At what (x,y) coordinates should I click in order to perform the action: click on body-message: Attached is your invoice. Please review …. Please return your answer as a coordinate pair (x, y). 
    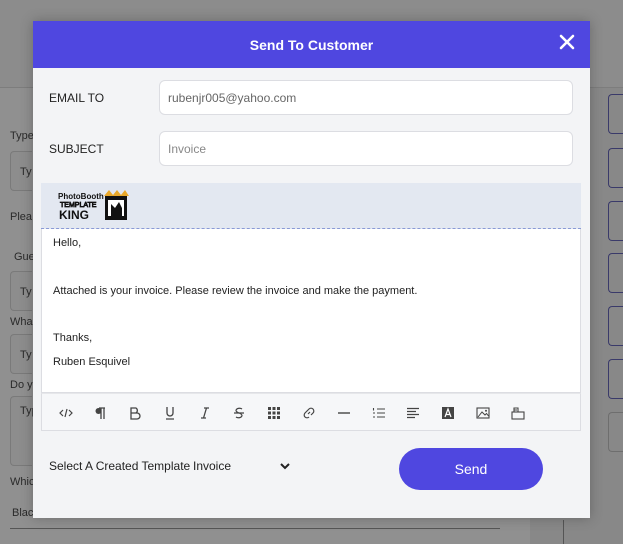
    Looking at the image, I should click on (235, 291).